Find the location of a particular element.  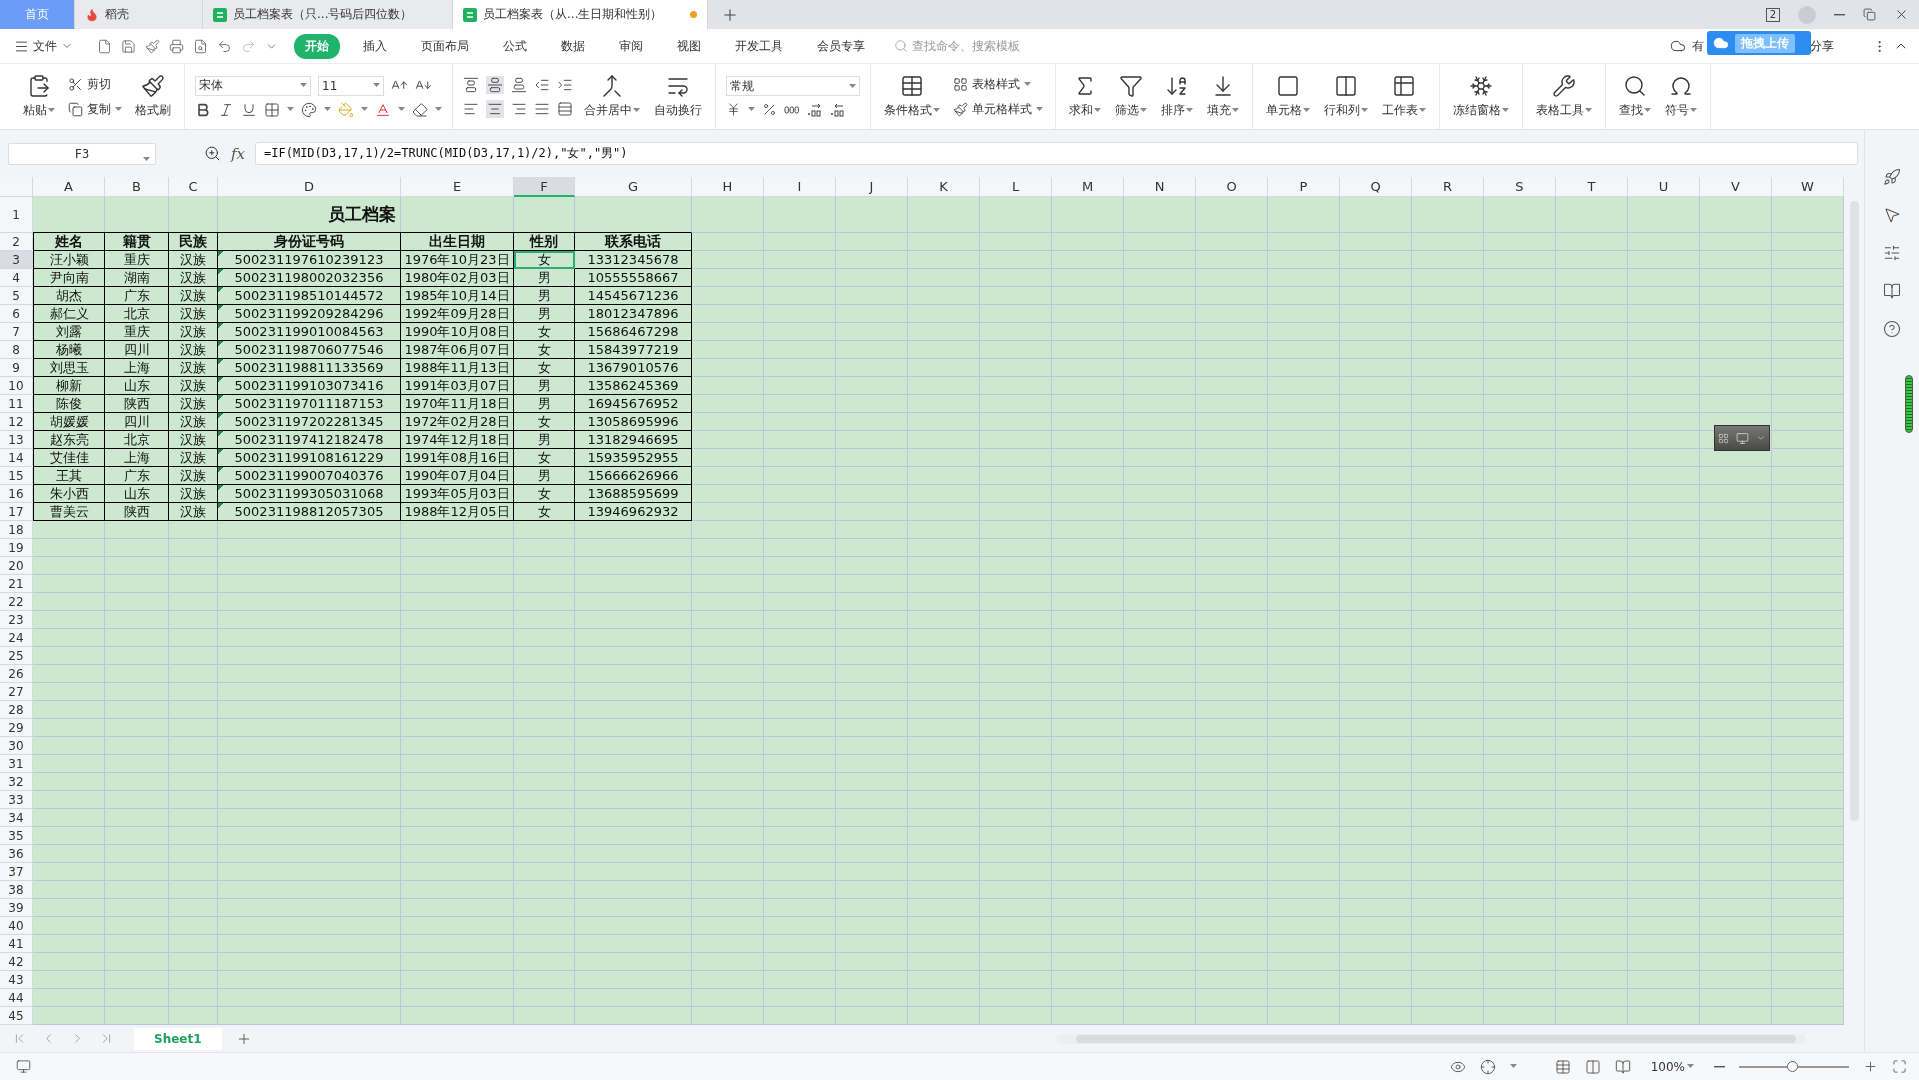

row-header: 9 is located at coordinates (16, 368).